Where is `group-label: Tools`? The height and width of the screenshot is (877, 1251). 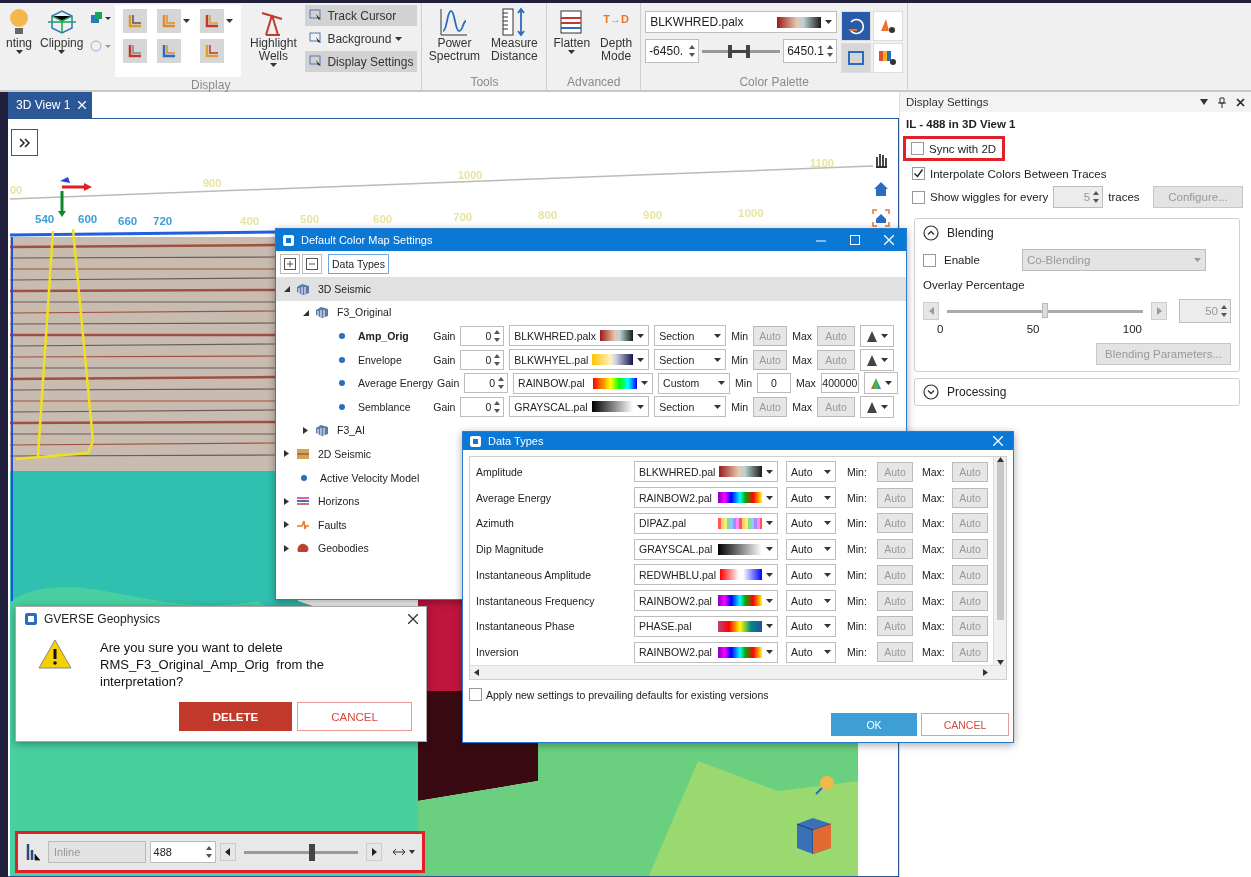 group-label: Tools is located at coordinates (484, 82).